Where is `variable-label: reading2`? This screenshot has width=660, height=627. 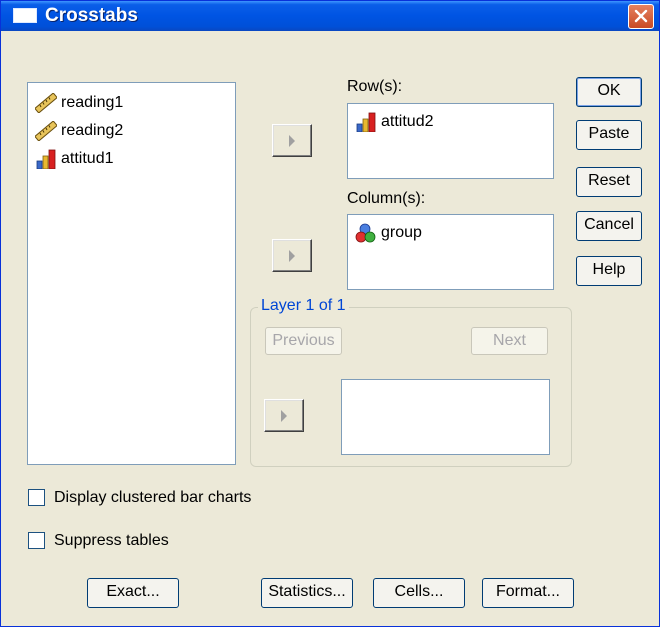 variable-label: reading2 is located at coordinates (92, 130).